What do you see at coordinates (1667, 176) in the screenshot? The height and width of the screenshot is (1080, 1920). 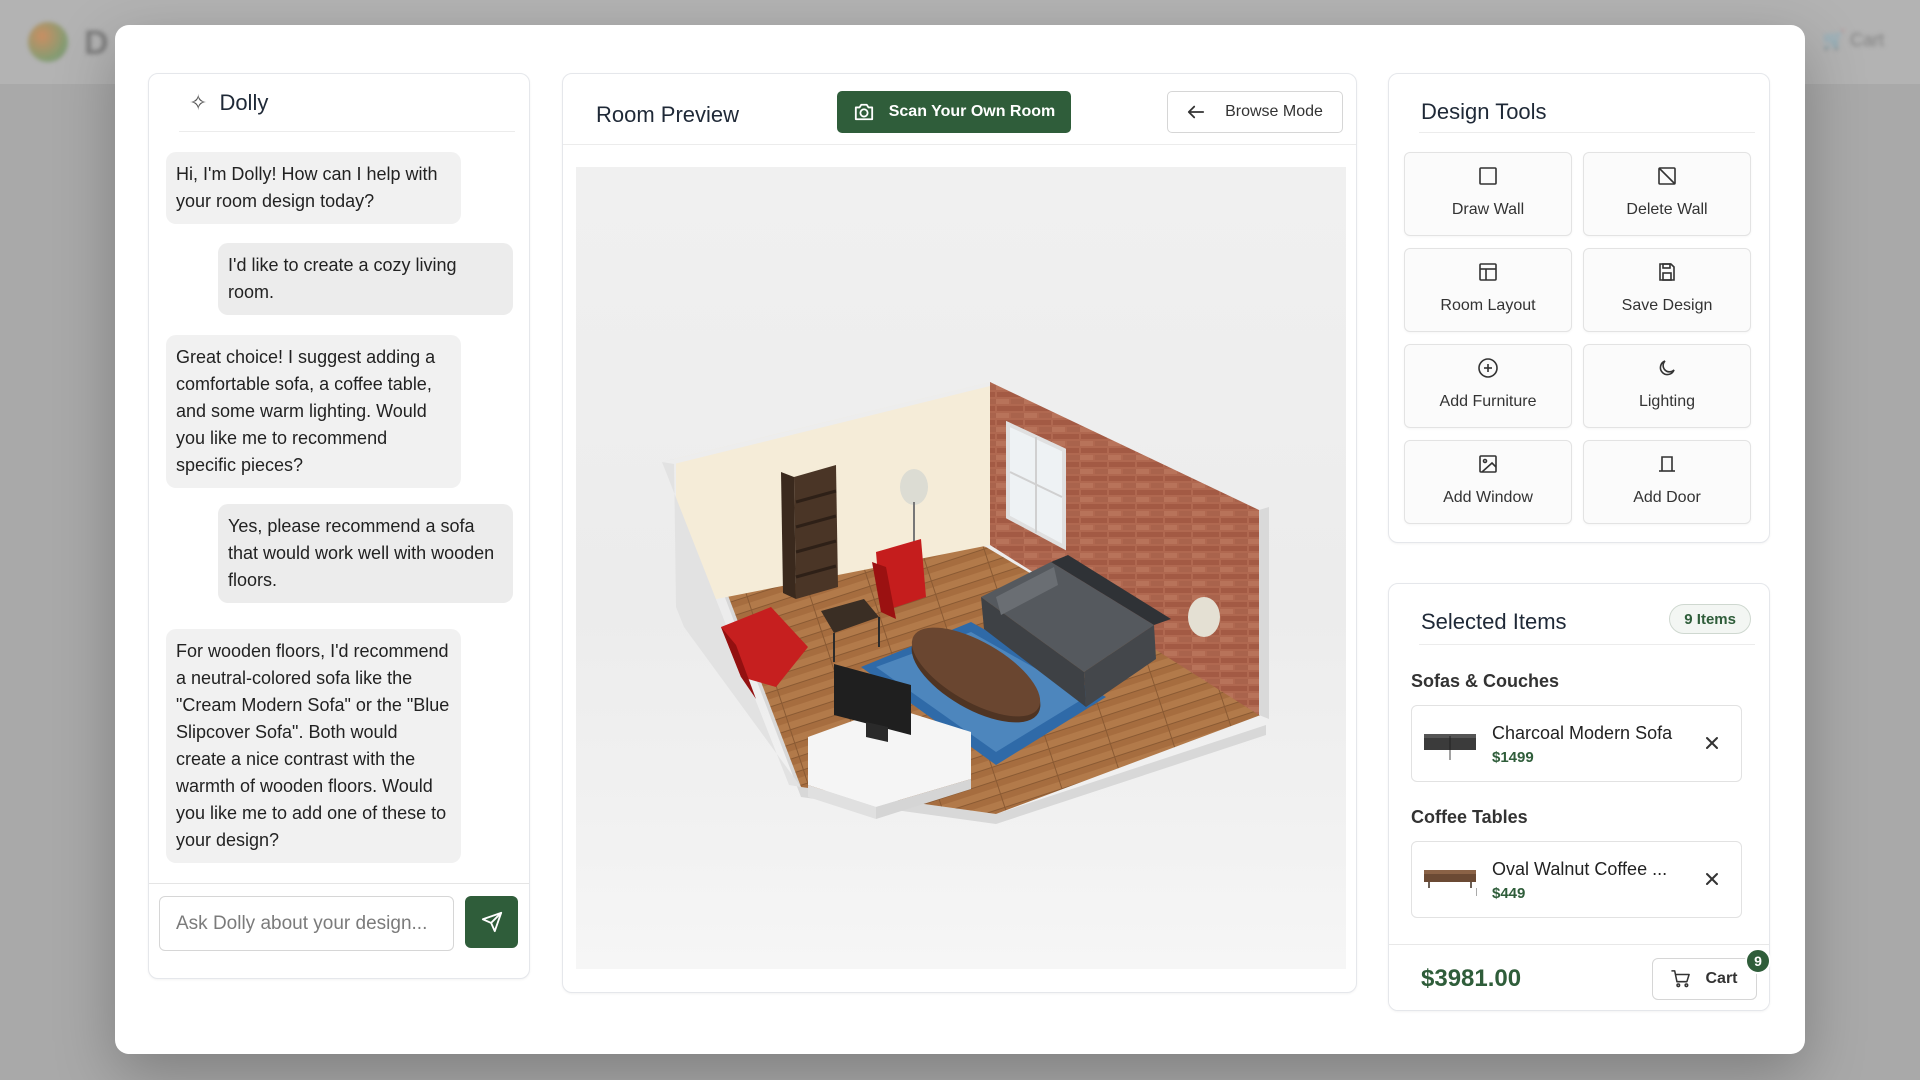 I see `square-slash-icon` at bounding box center [1667, 176].